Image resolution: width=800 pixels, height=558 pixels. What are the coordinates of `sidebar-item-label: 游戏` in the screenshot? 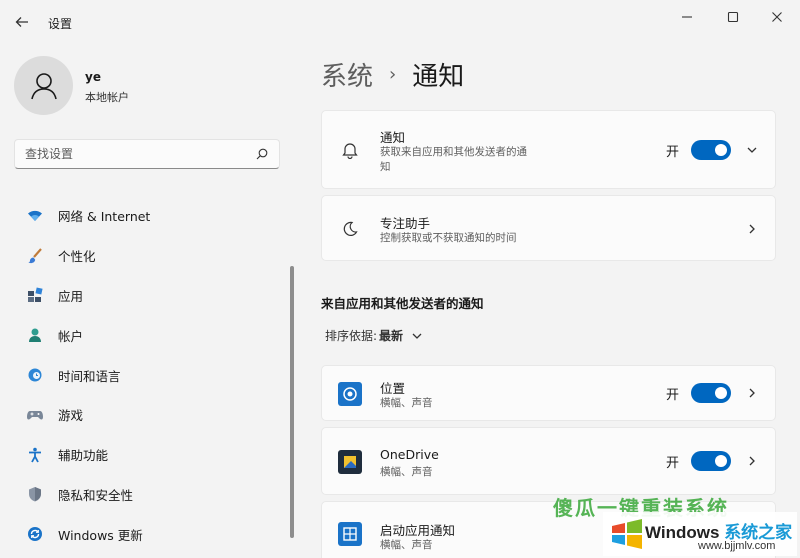 It's located at (71, 416).